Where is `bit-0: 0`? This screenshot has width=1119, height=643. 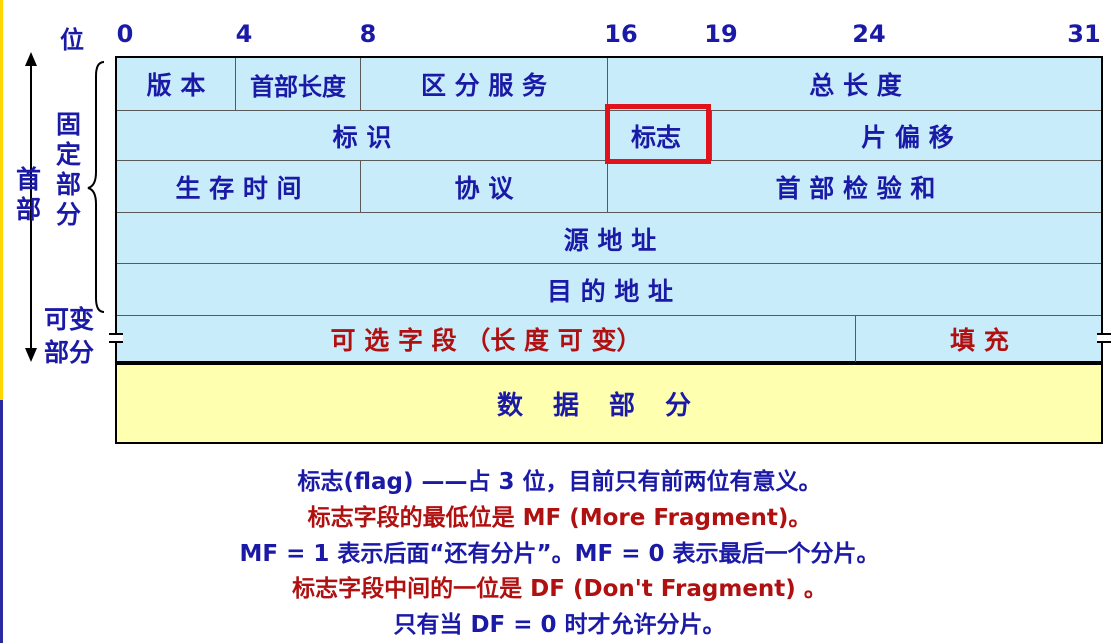 bit-0: 0 is located at coordinates (125, 34).